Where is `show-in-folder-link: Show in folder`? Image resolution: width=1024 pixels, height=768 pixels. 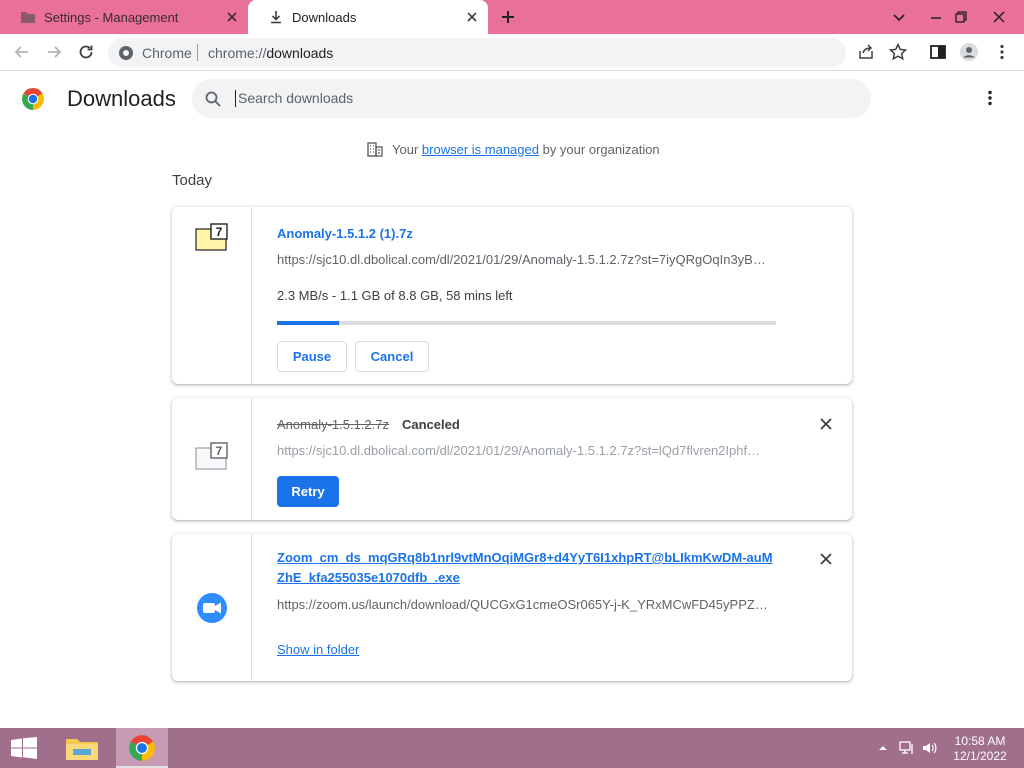 show-in-folder-link: Show in folder is located at coordinates (318, 649).